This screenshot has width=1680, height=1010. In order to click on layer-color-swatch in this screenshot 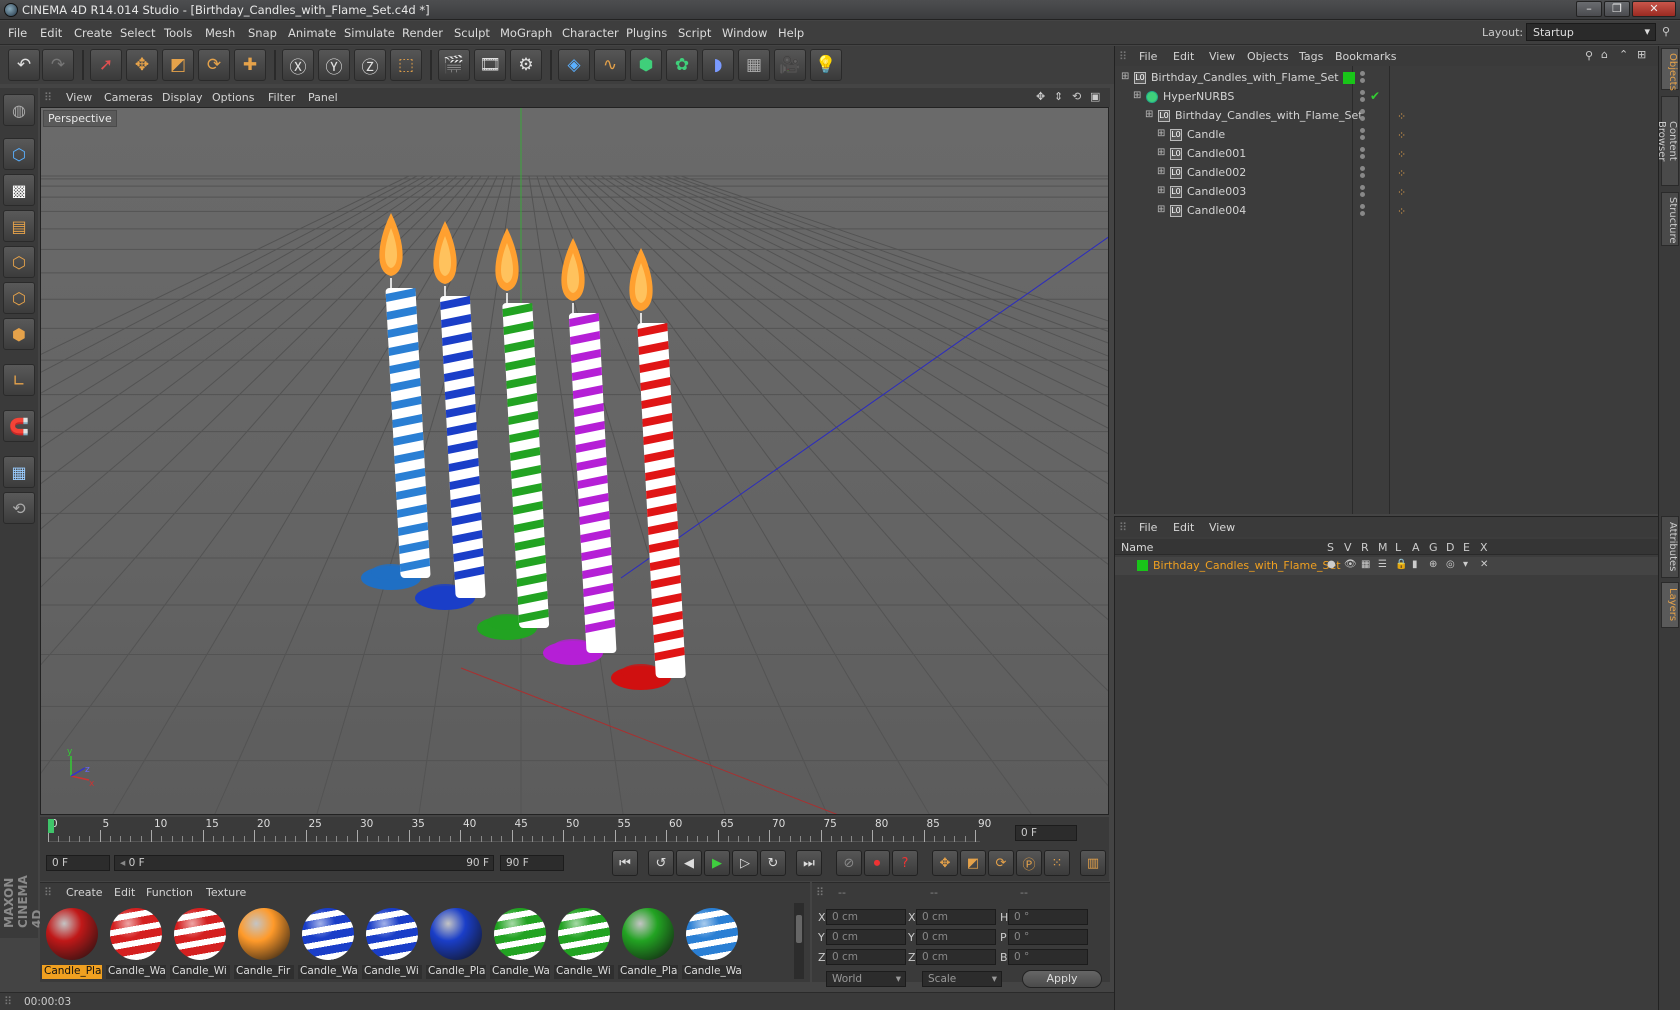, I will do `click(1142, 565)`.